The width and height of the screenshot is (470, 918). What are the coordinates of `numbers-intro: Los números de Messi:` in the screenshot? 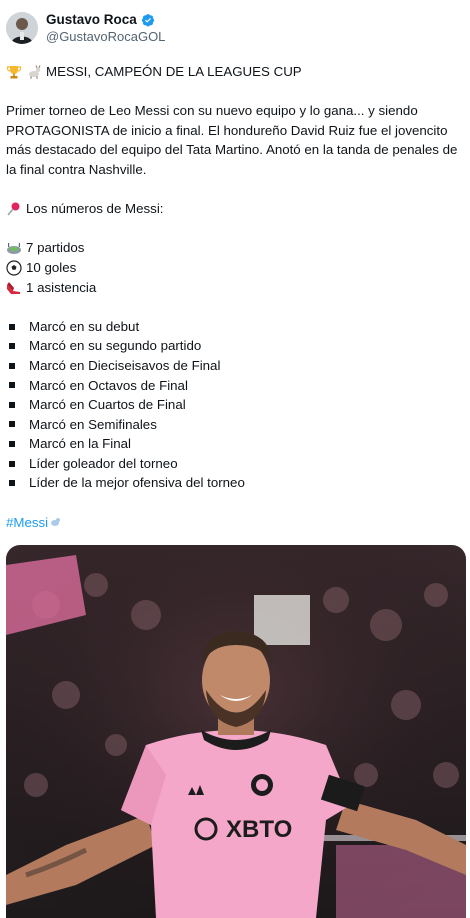 It's located at (95, 209).